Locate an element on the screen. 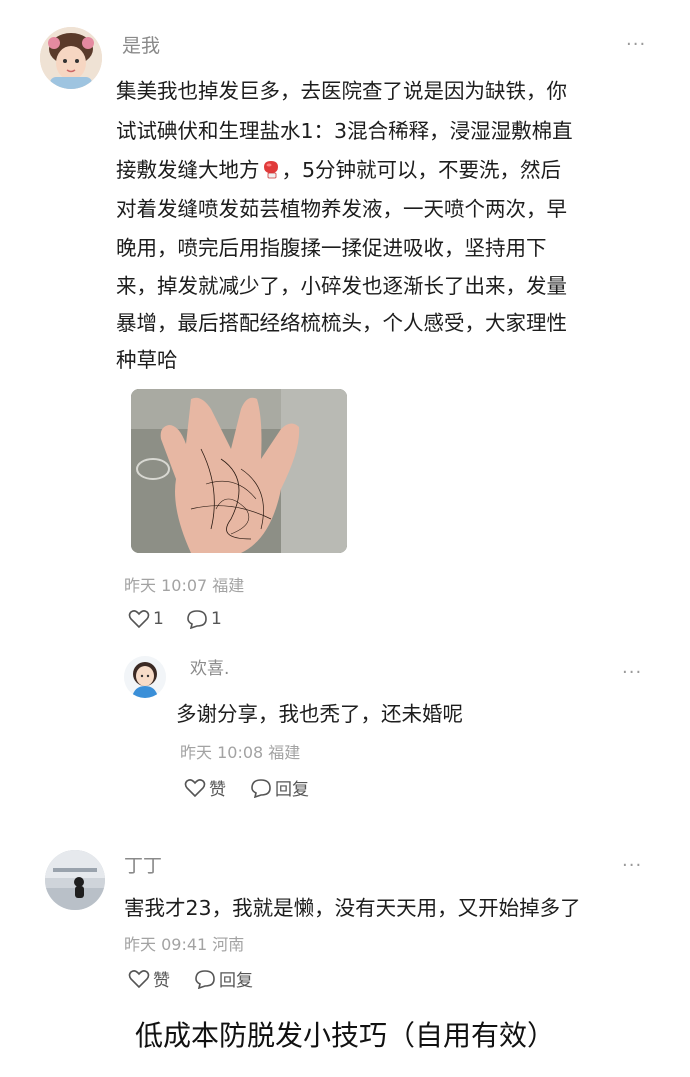  caption-title: 低成本防脱发小技巧（自用有效） is located at coordinates (344, 1035).